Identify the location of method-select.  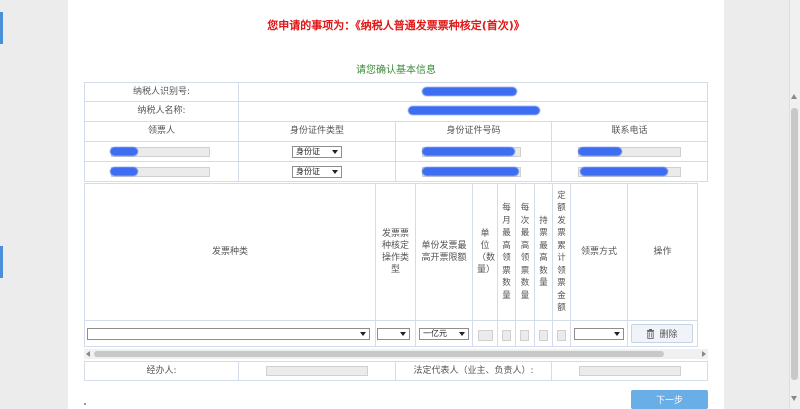
(599, 334).